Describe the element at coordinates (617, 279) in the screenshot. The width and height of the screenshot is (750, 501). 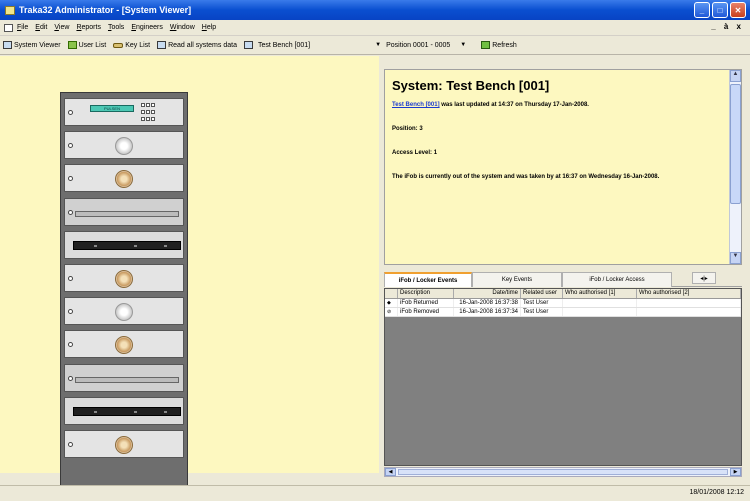
I see `tab-ifob-locker-access: iFob / Locker Access` at that location.